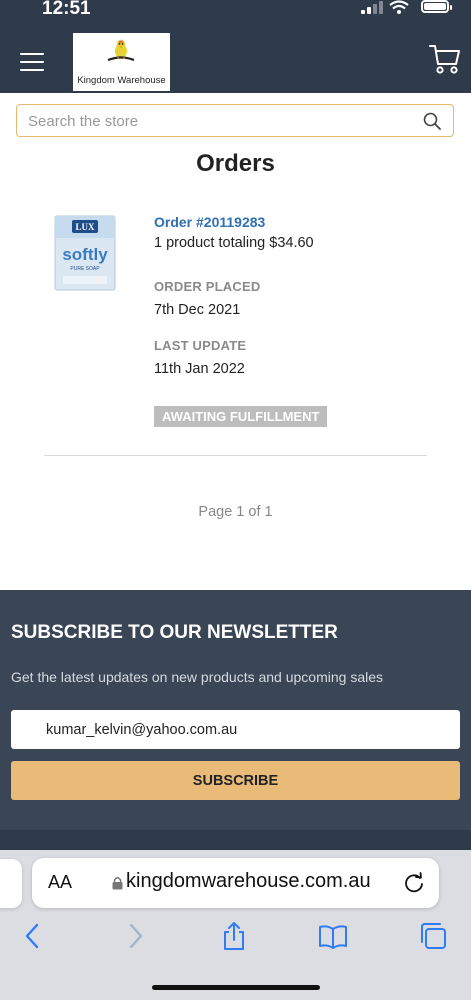  I want to click on lock-icon, so click(117, 883).